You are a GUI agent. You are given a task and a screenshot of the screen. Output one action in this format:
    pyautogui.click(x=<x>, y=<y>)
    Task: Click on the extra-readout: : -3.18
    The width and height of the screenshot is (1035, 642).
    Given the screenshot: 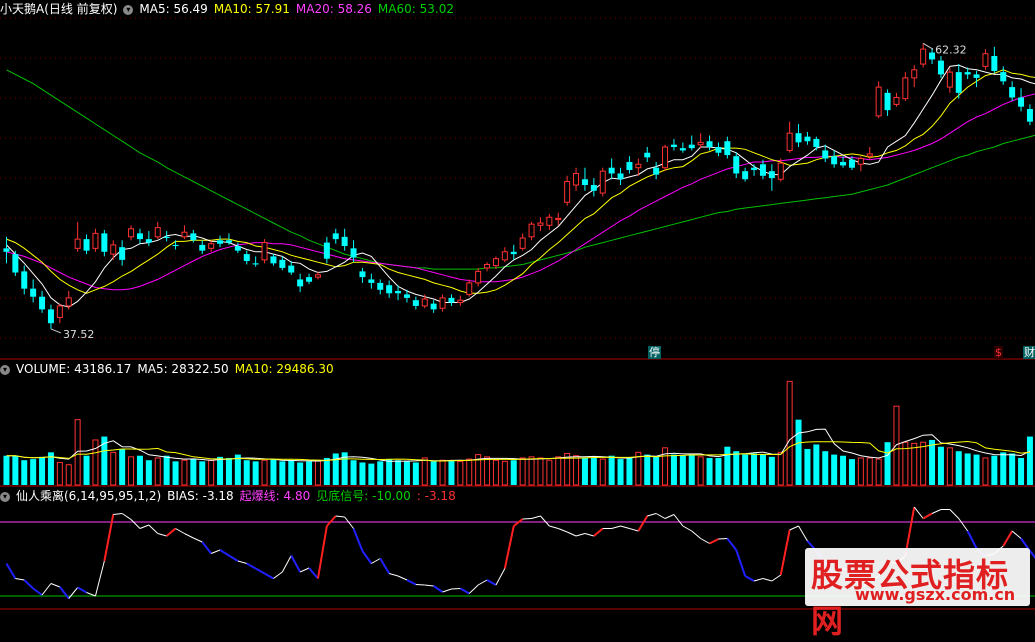 What is the action you would take?
    pyautogui.click(x=436, y=496)
    